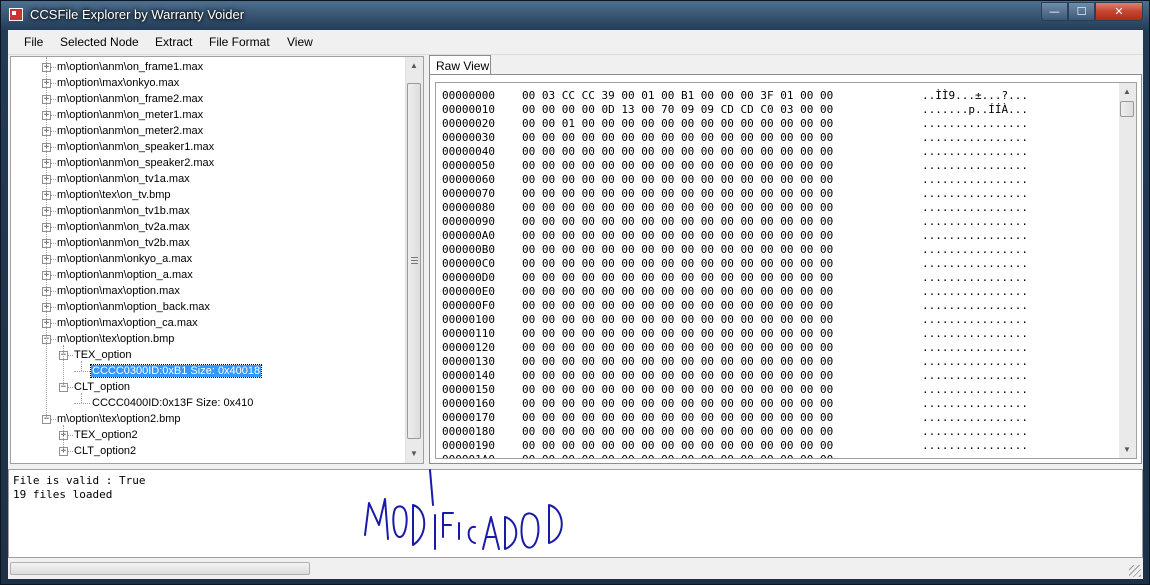 The width and height of the screenshot is (1150, 585). I want to click on minimize-button: —, so click(1054, 11).